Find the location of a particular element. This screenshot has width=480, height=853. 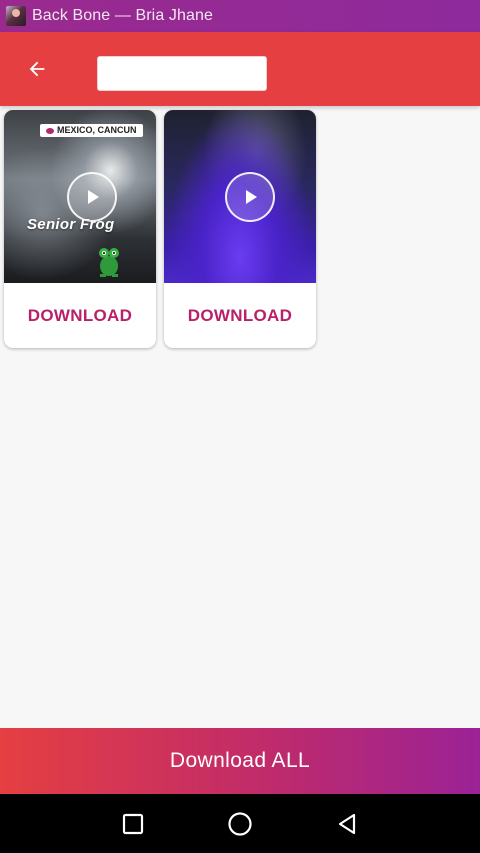

video-thumbnail is located at coordinates (240, 196).